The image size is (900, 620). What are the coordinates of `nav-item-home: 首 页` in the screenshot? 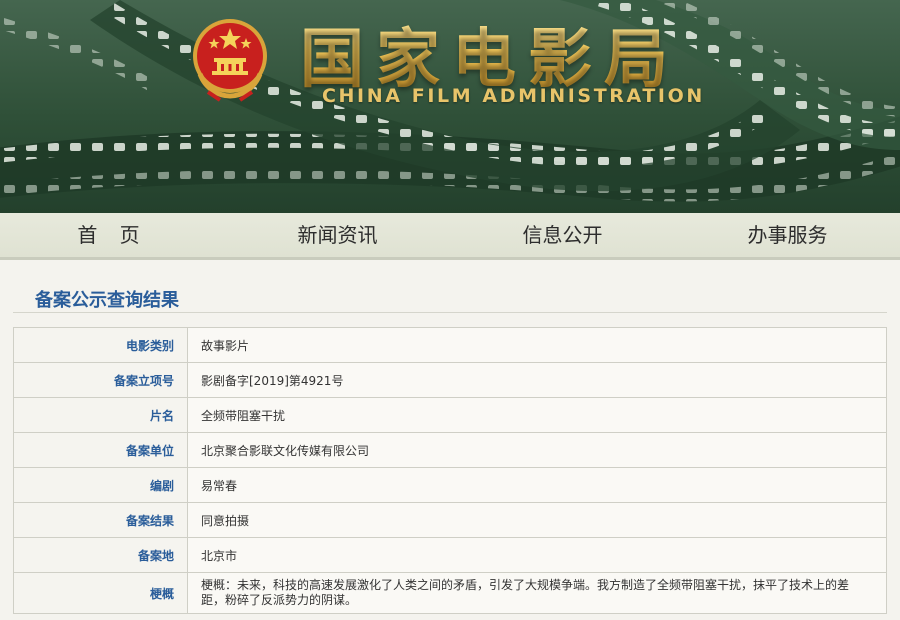 It's located at (112, 235).